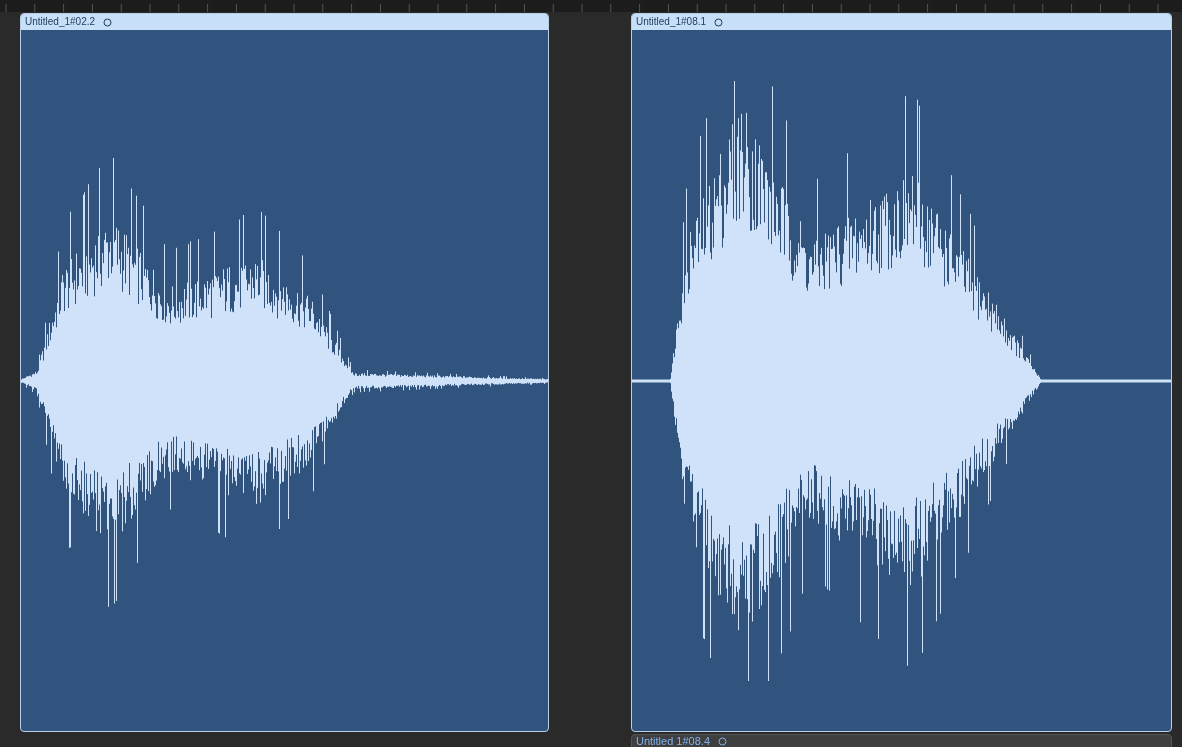 The height and width of the screenshot is (747, 1182). I want to click on region-title: Untitled_1#02.2, so click(60, 22).